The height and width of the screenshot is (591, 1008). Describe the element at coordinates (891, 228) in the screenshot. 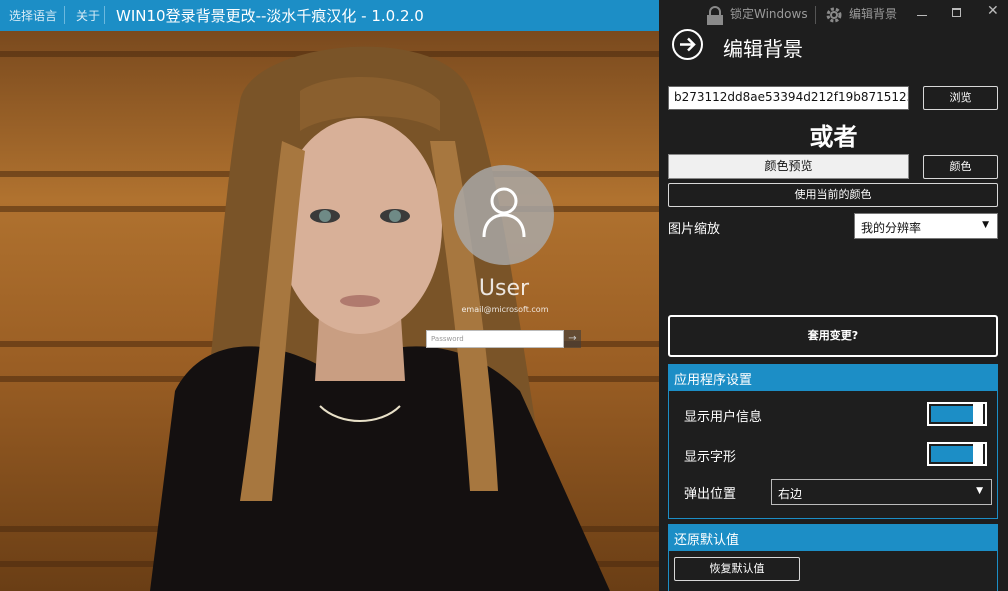

I see `scale-value: 我的分辨率` at that location.